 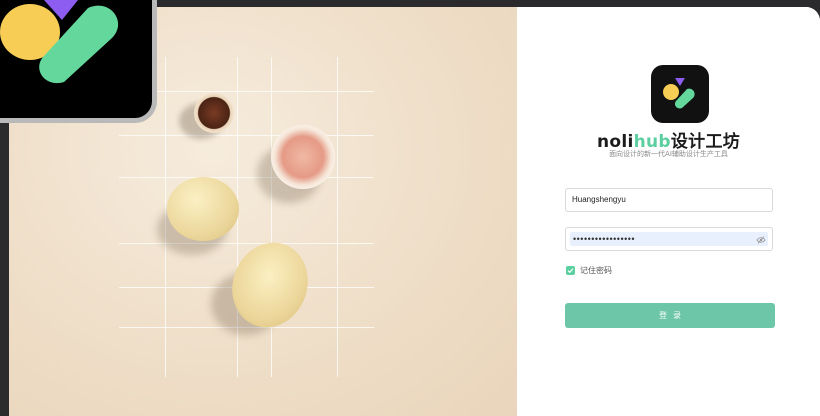 I want to click on fruit-lemon-round, so click(x=203, y=209).